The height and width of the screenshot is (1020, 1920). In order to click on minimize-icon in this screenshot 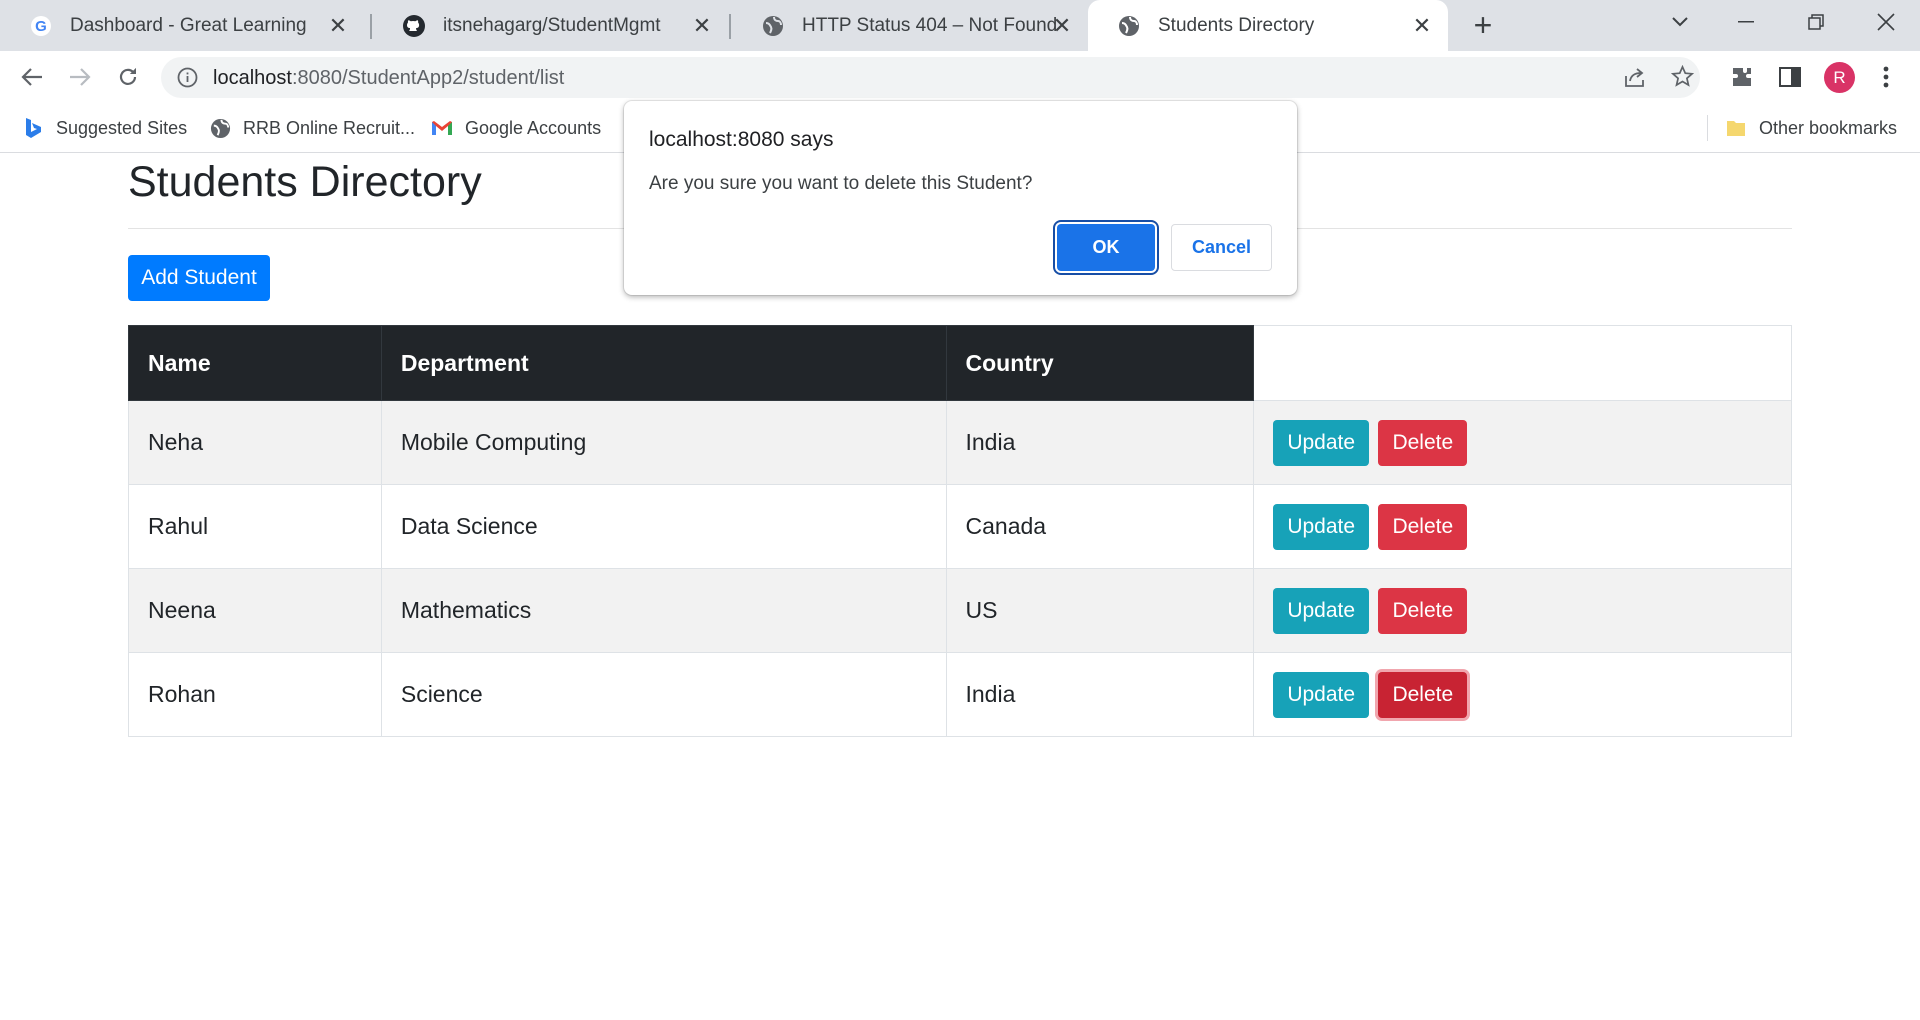, I will do `click(1746, 22)`.